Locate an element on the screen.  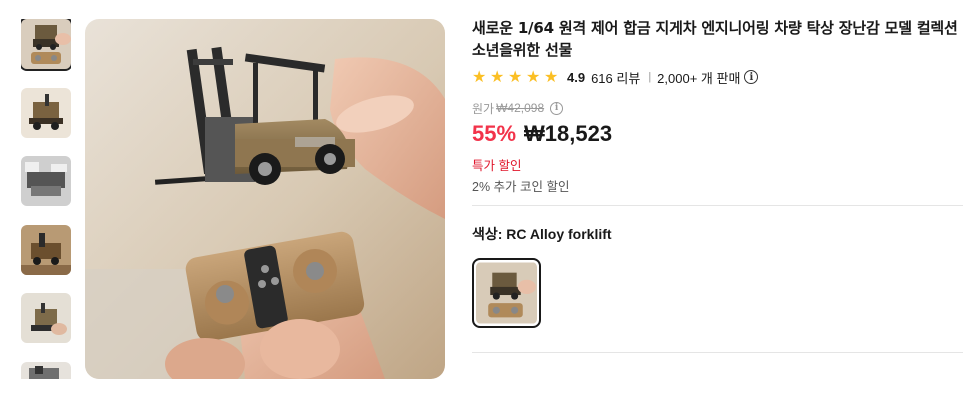
original-price-label: 원가 is located at coordinates (483, 108).